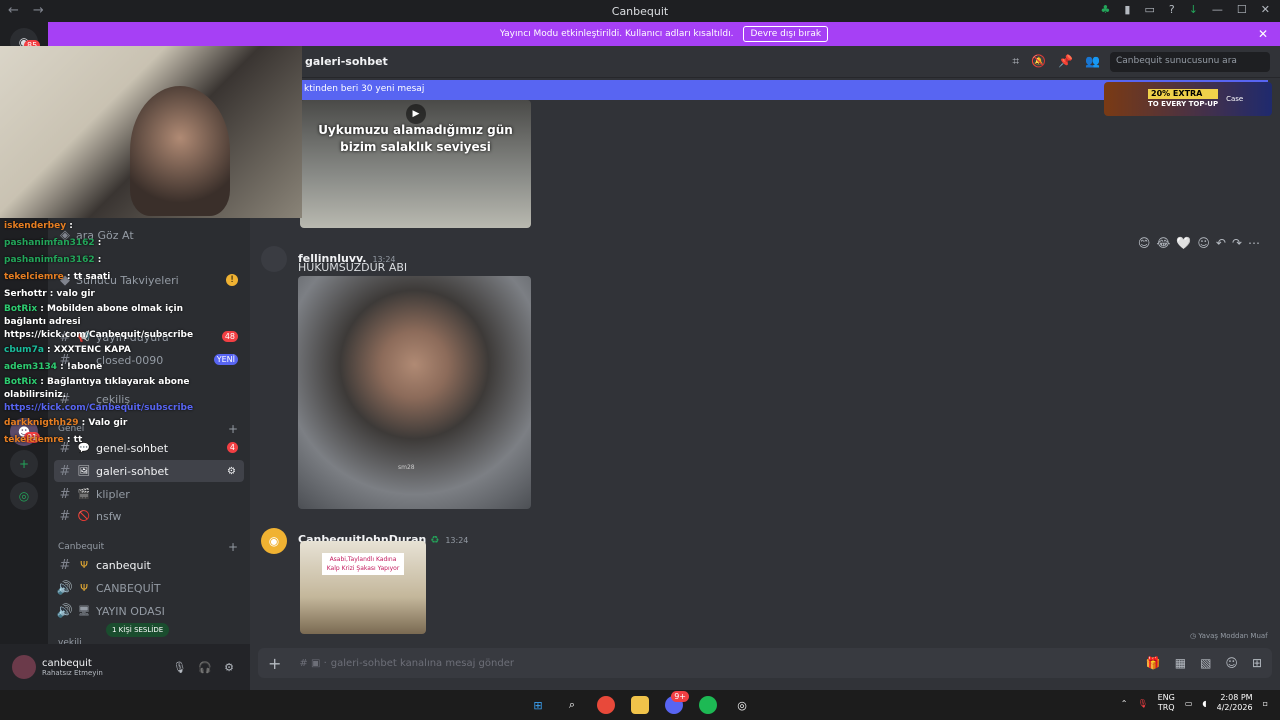 Image resolution: width=1280 pixels, height=720 pixels. What do you see at coordinates (1183, 94) in the screenshot?
I see `ad-line1: 20% EXTRA` at bounding box center [1183, 94].